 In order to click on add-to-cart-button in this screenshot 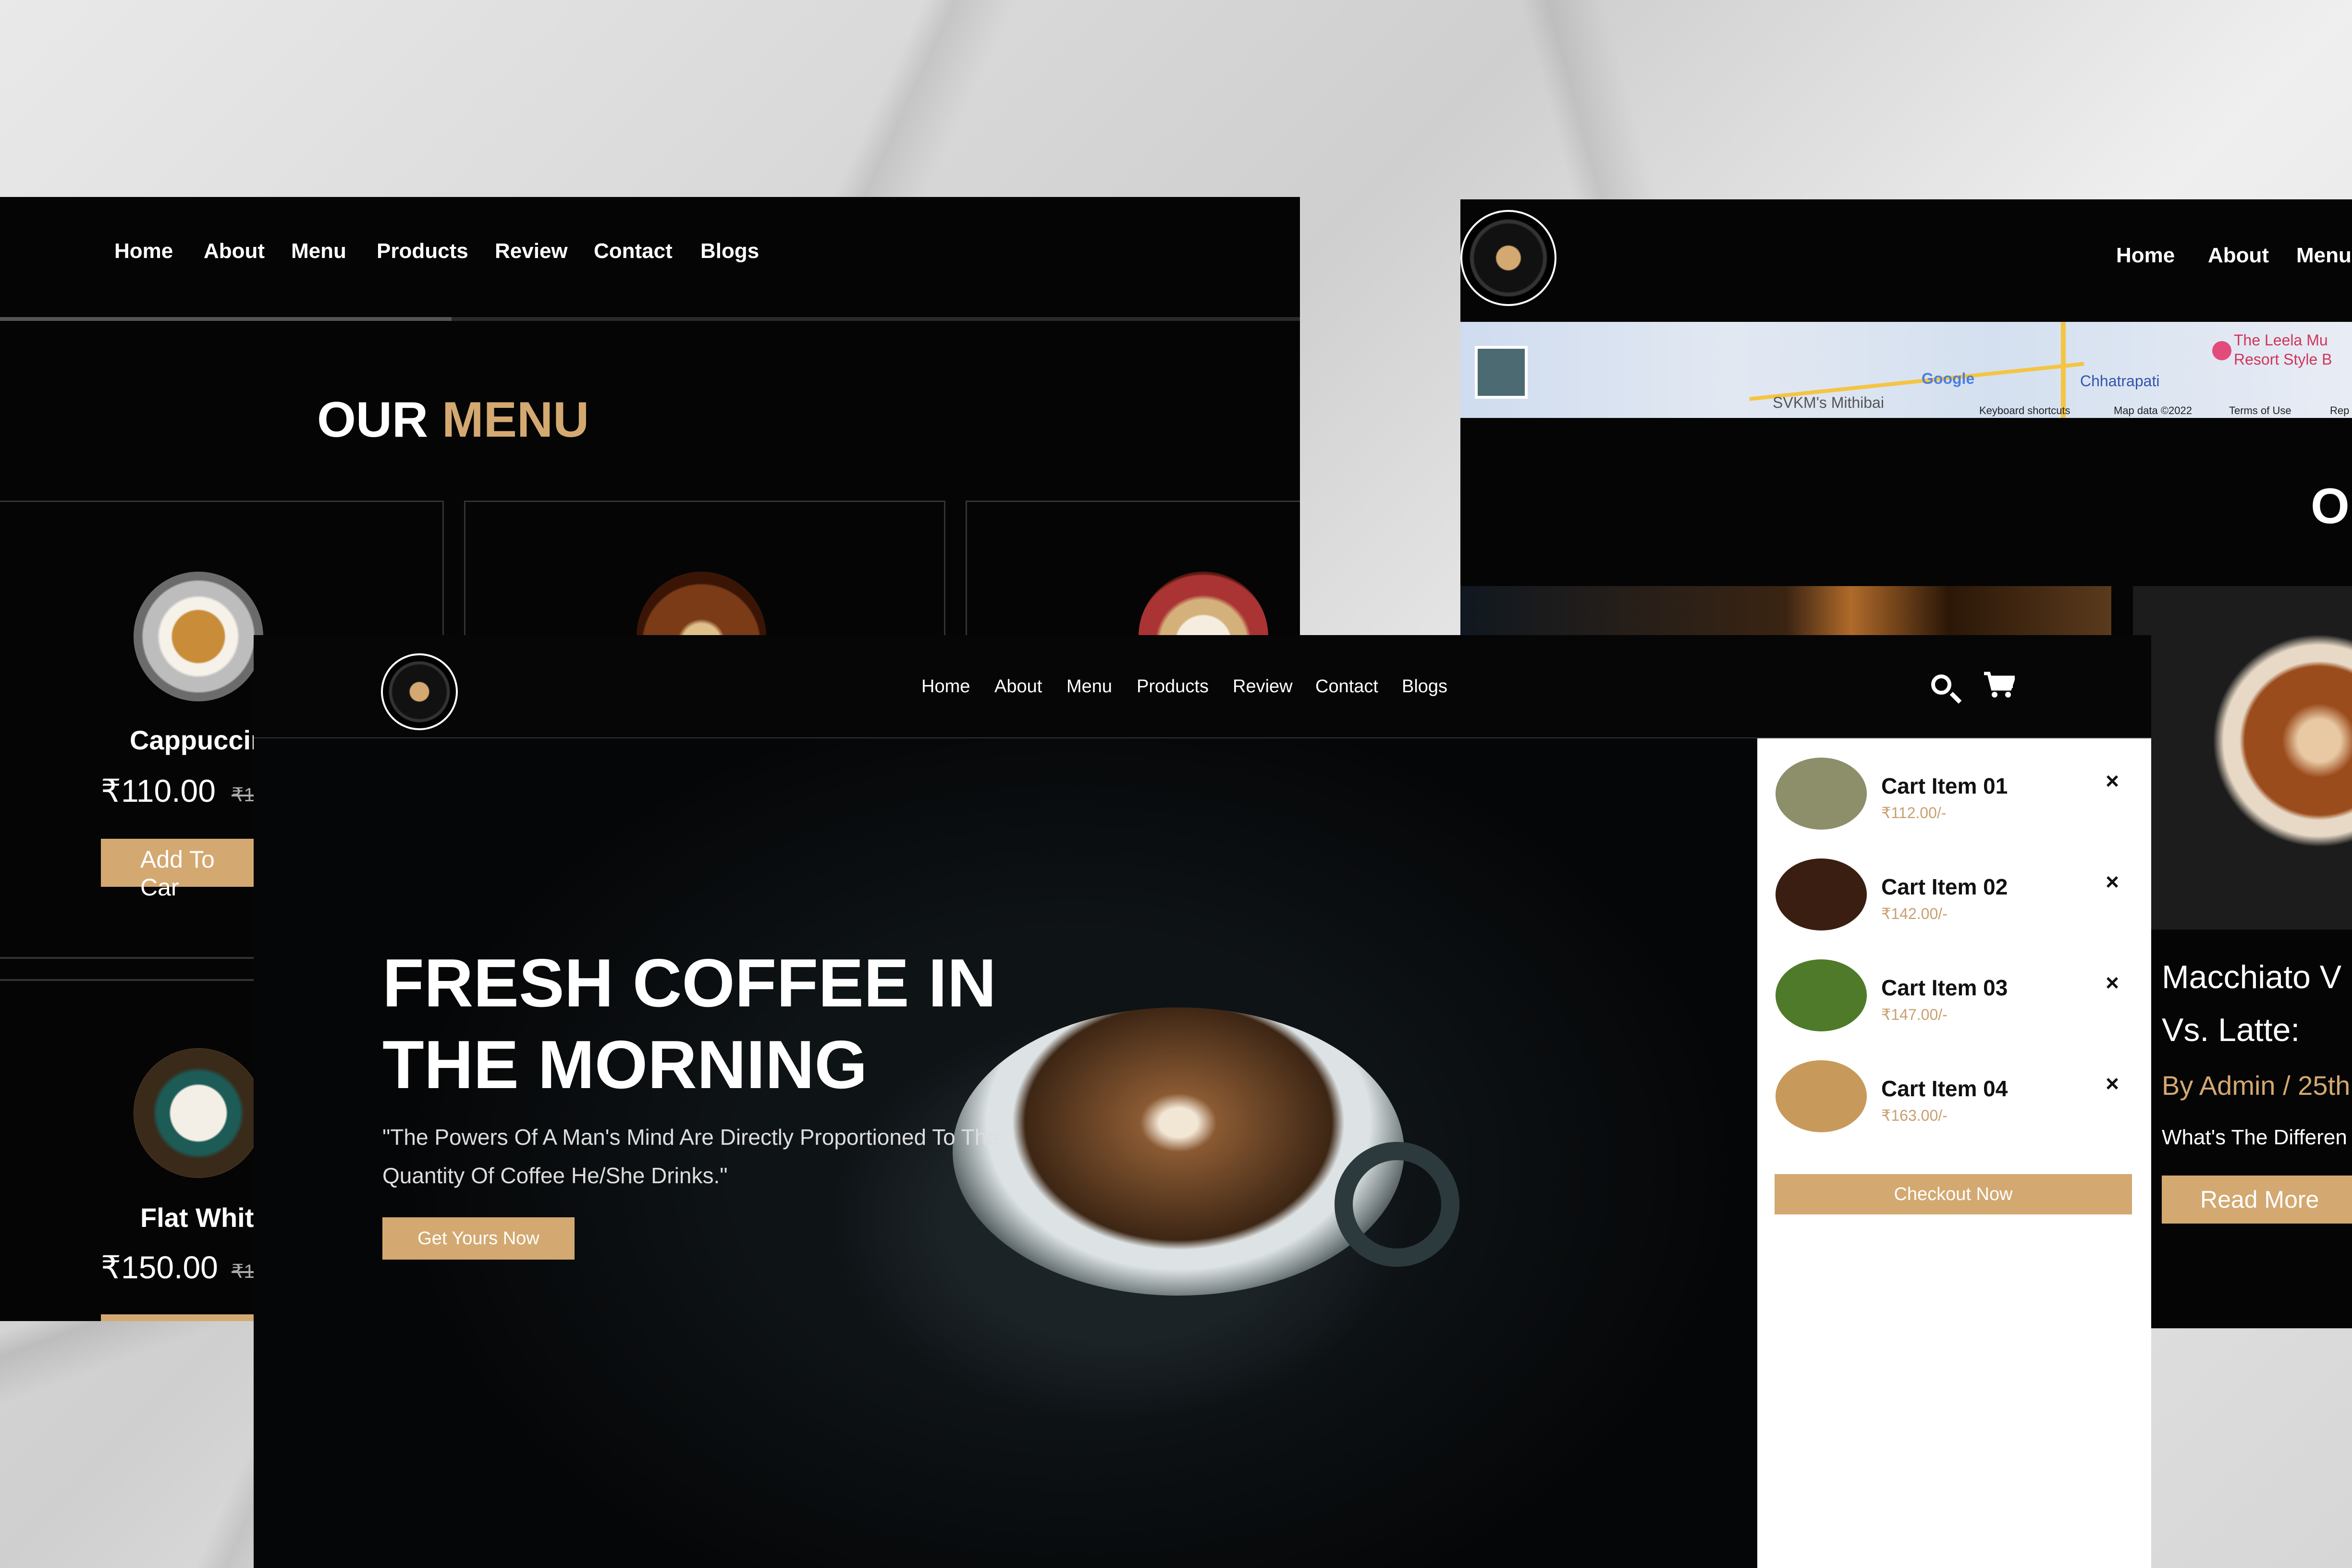, I will do `click(180, 1317)`.